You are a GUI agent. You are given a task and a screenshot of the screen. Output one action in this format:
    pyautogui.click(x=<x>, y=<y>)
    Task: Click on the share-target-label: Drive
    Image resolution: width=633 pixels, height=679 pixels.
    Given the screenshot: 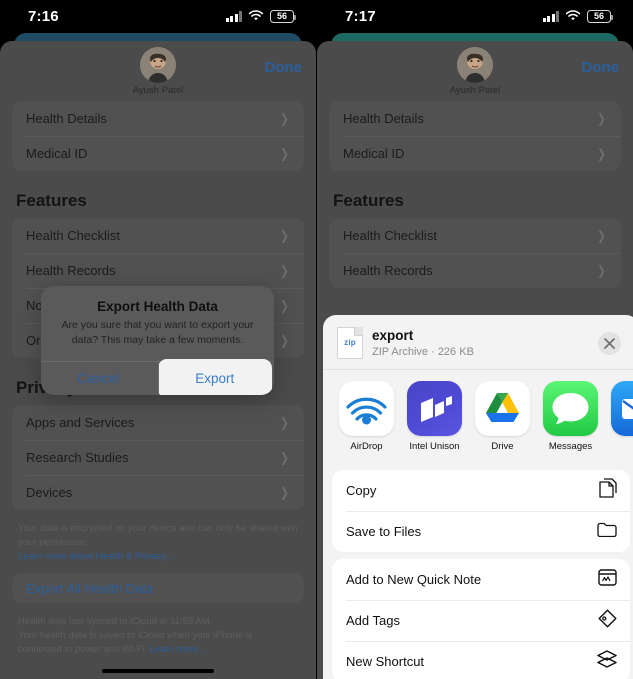 What is the action you would take?
    pyautogui.click(x=502, y=446)
    